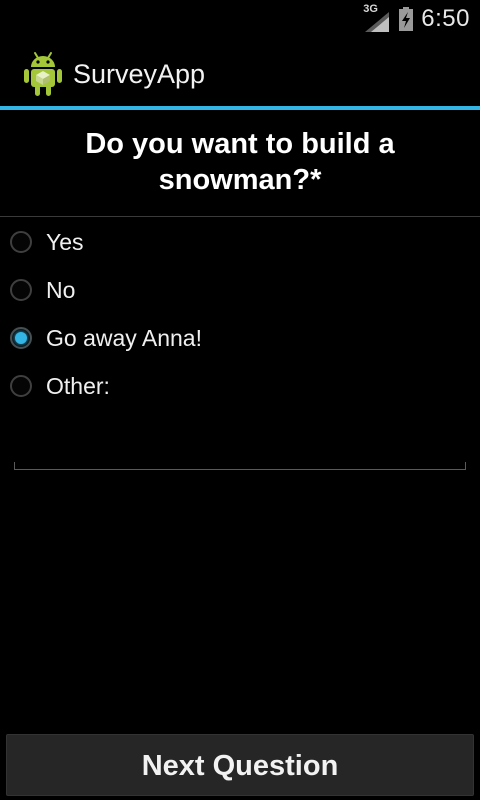 The width and height of the screenshot is (480, 800). I want to click on action-bar-divider, so click(240, 108).